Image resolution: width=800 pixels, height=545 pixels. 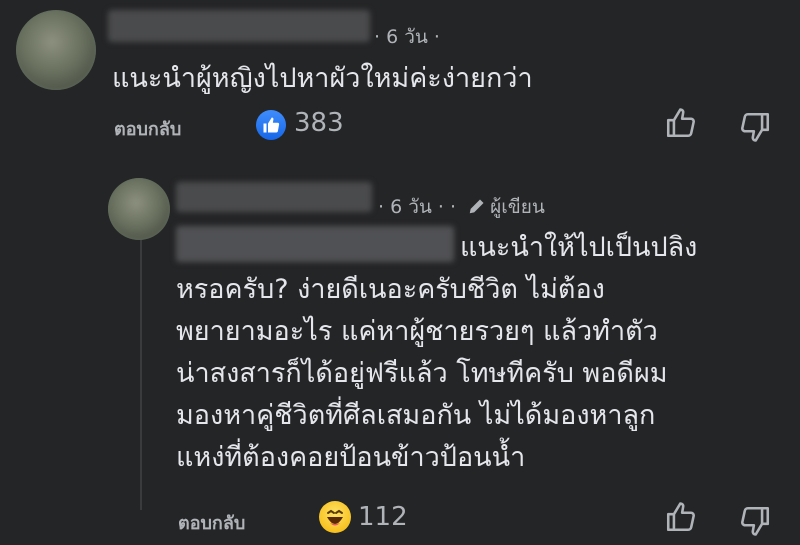 I want to click on author-badge: ผู้เขียน, so click(x=506, y=207).